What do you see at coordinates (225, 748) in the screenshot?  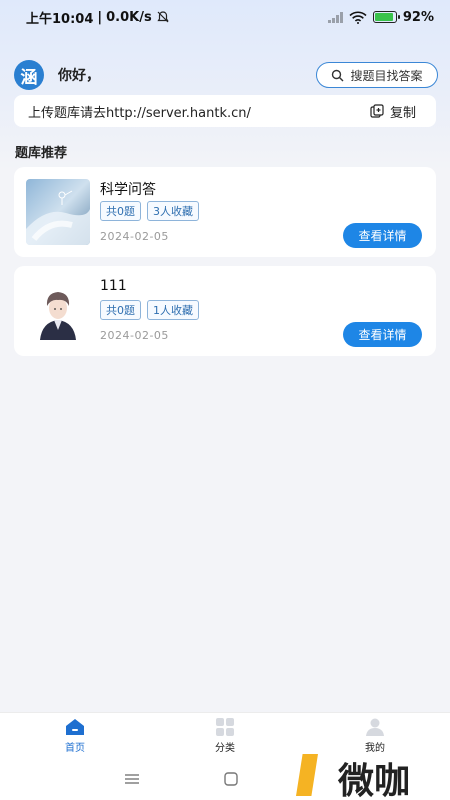 I see `nav-label-category: 分类` at bounding box center [225, 748].